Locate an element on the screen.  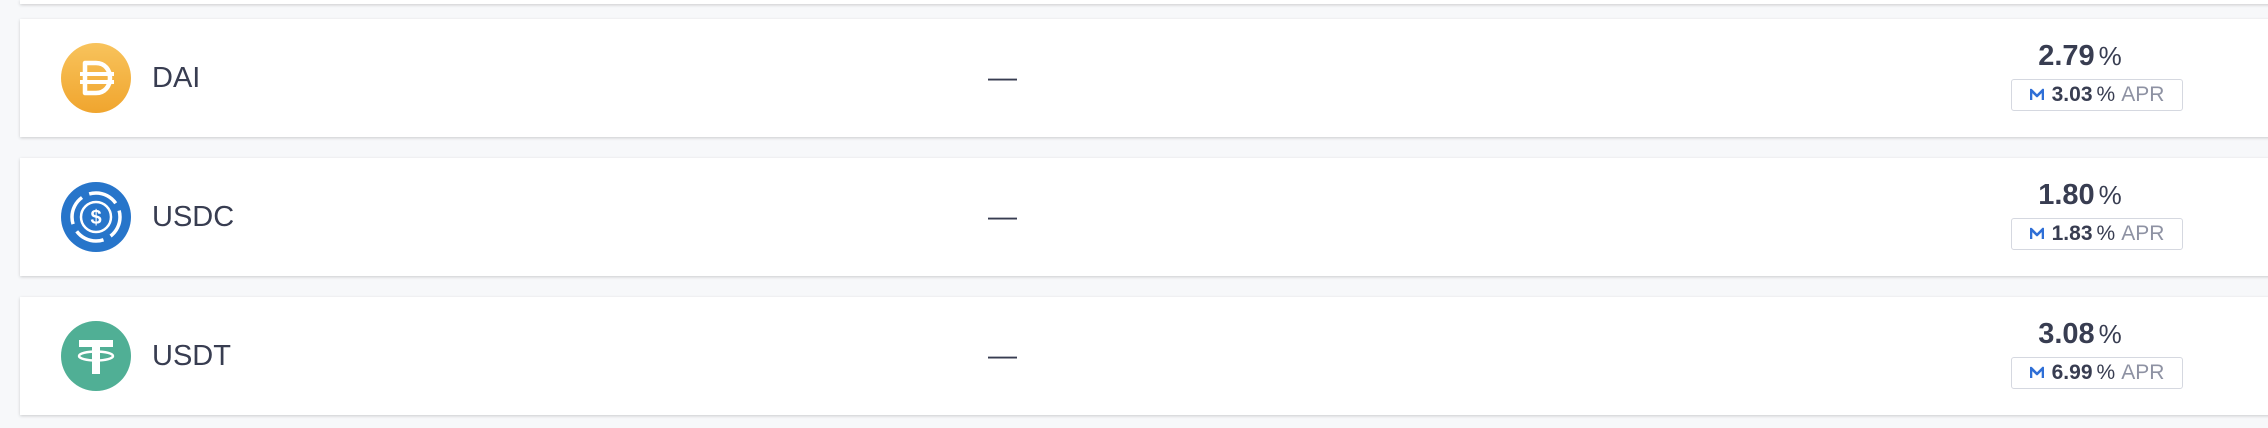
usdc-icon: $ is located at coordinates (96, 217).